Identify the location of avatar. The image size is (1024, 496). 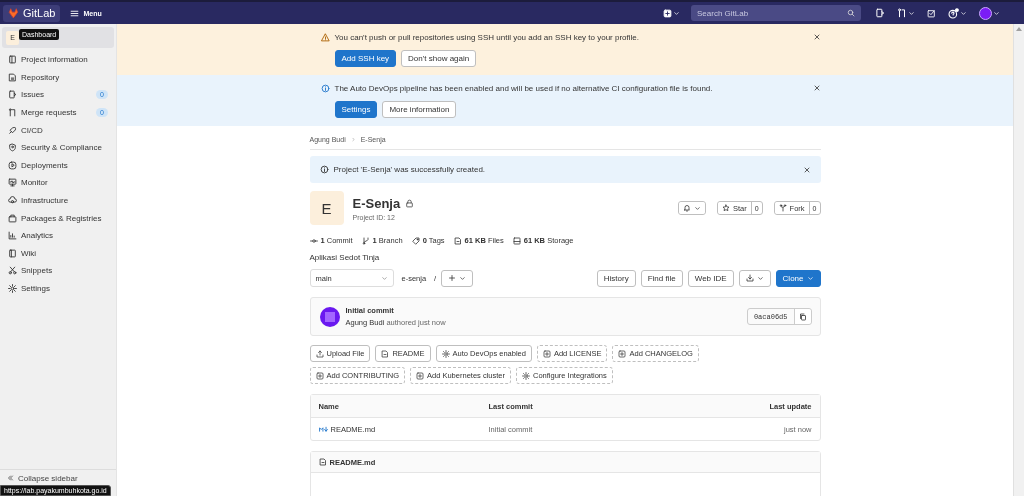
(985, 13).